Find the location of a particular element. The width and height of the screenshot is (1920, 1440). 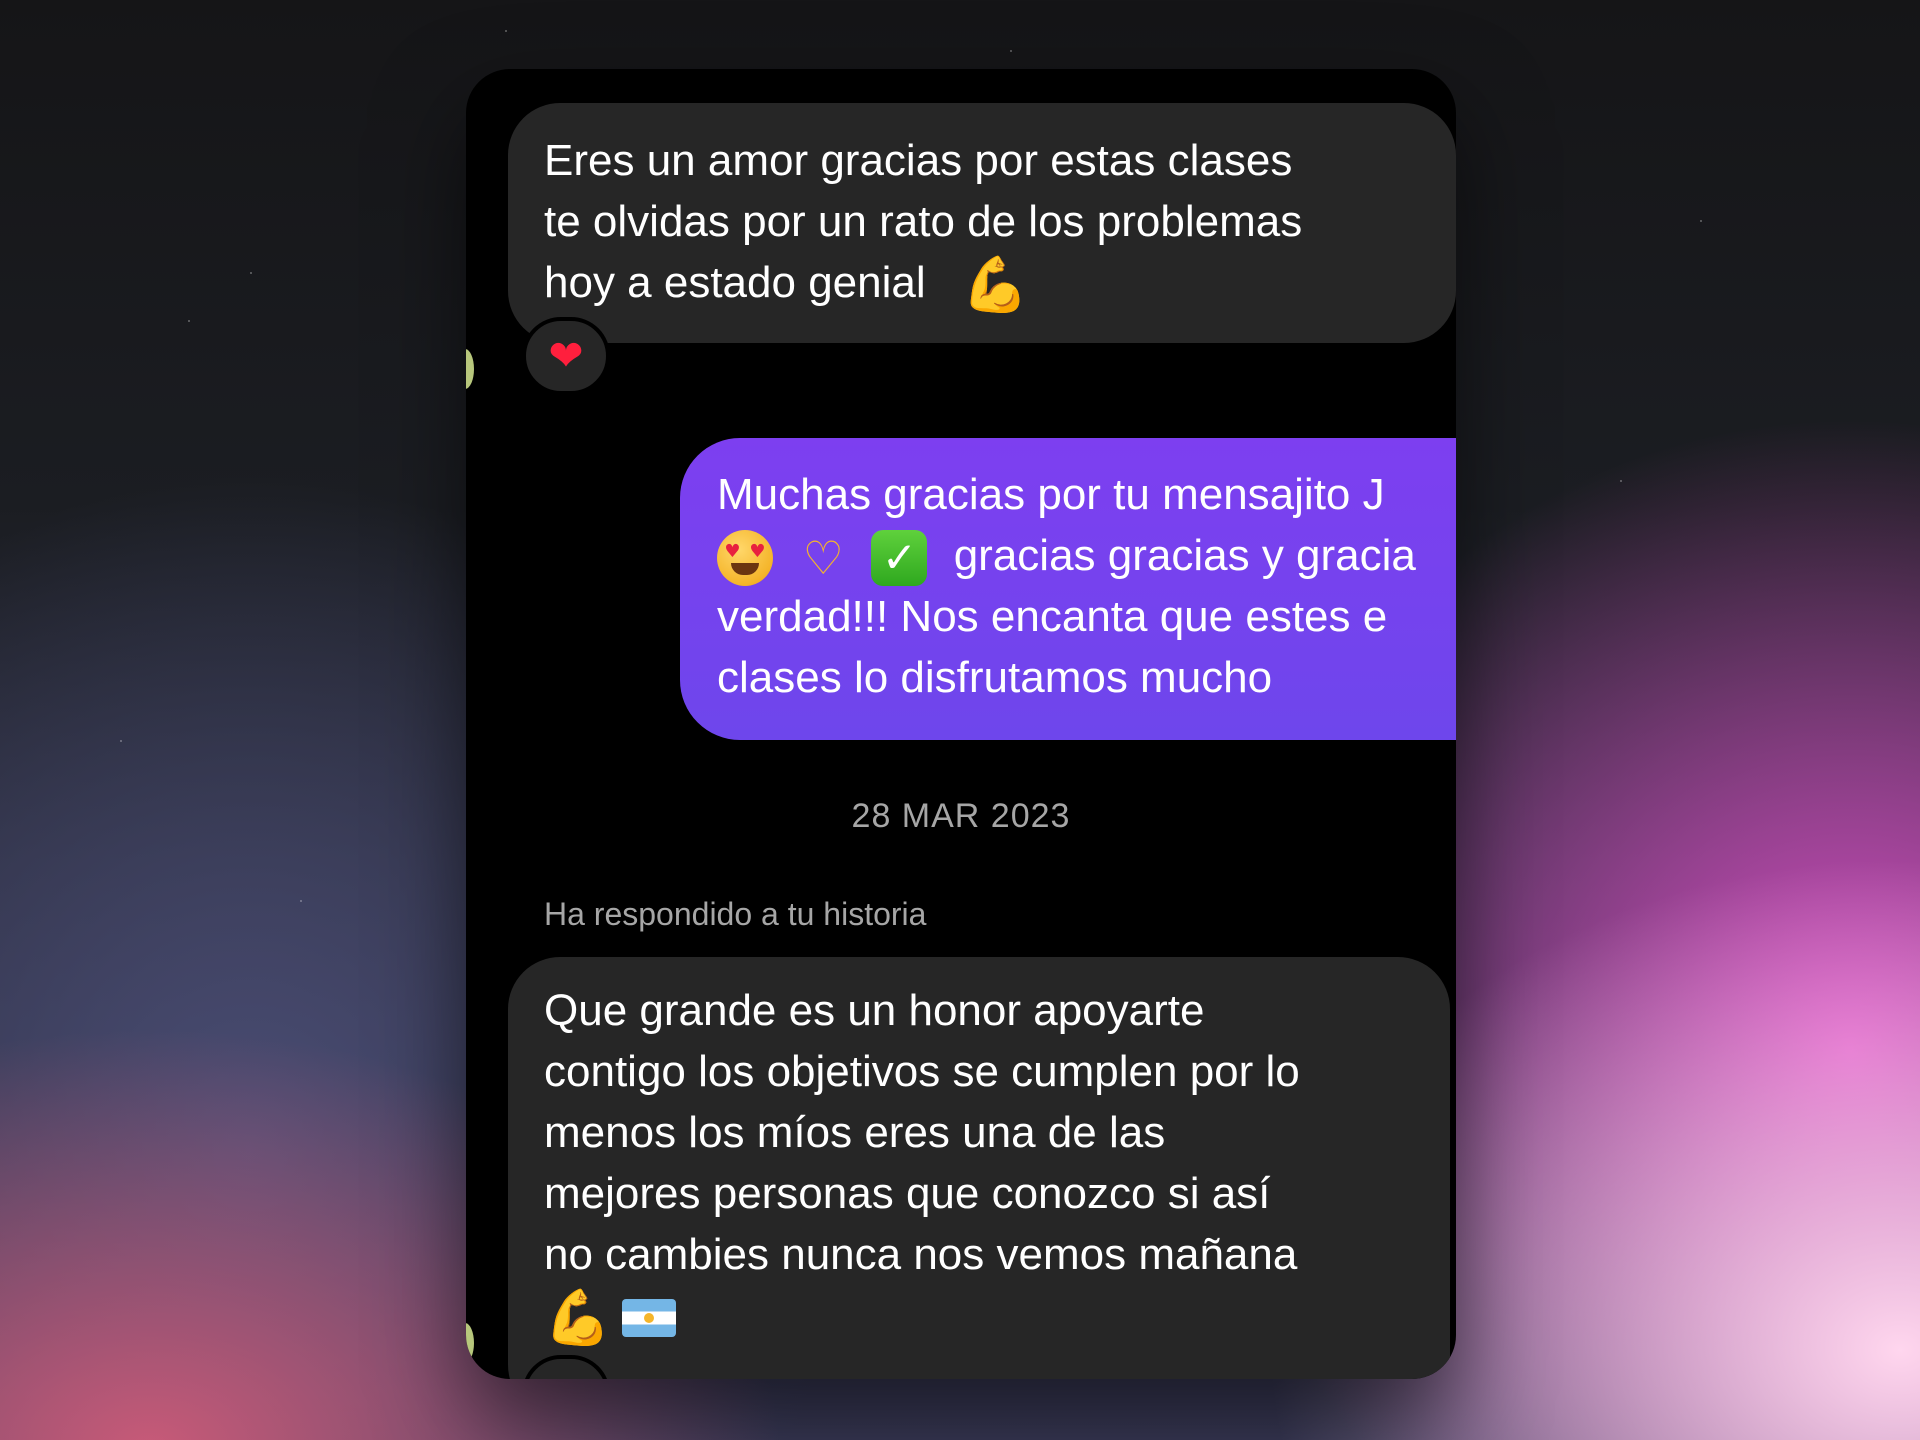

message-line: Muchas gracias por tu mensajito J is located at coordinates (1051, 494).